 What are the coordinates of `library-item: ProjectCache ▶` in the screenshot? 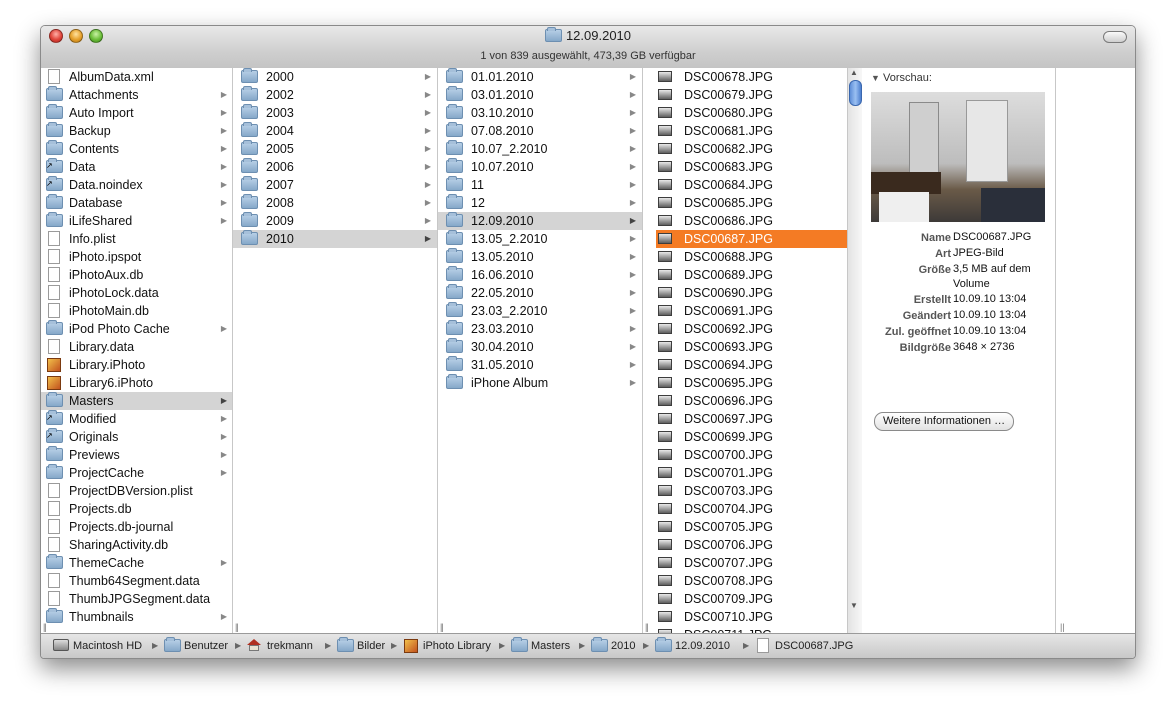 It's located at (136, 473).